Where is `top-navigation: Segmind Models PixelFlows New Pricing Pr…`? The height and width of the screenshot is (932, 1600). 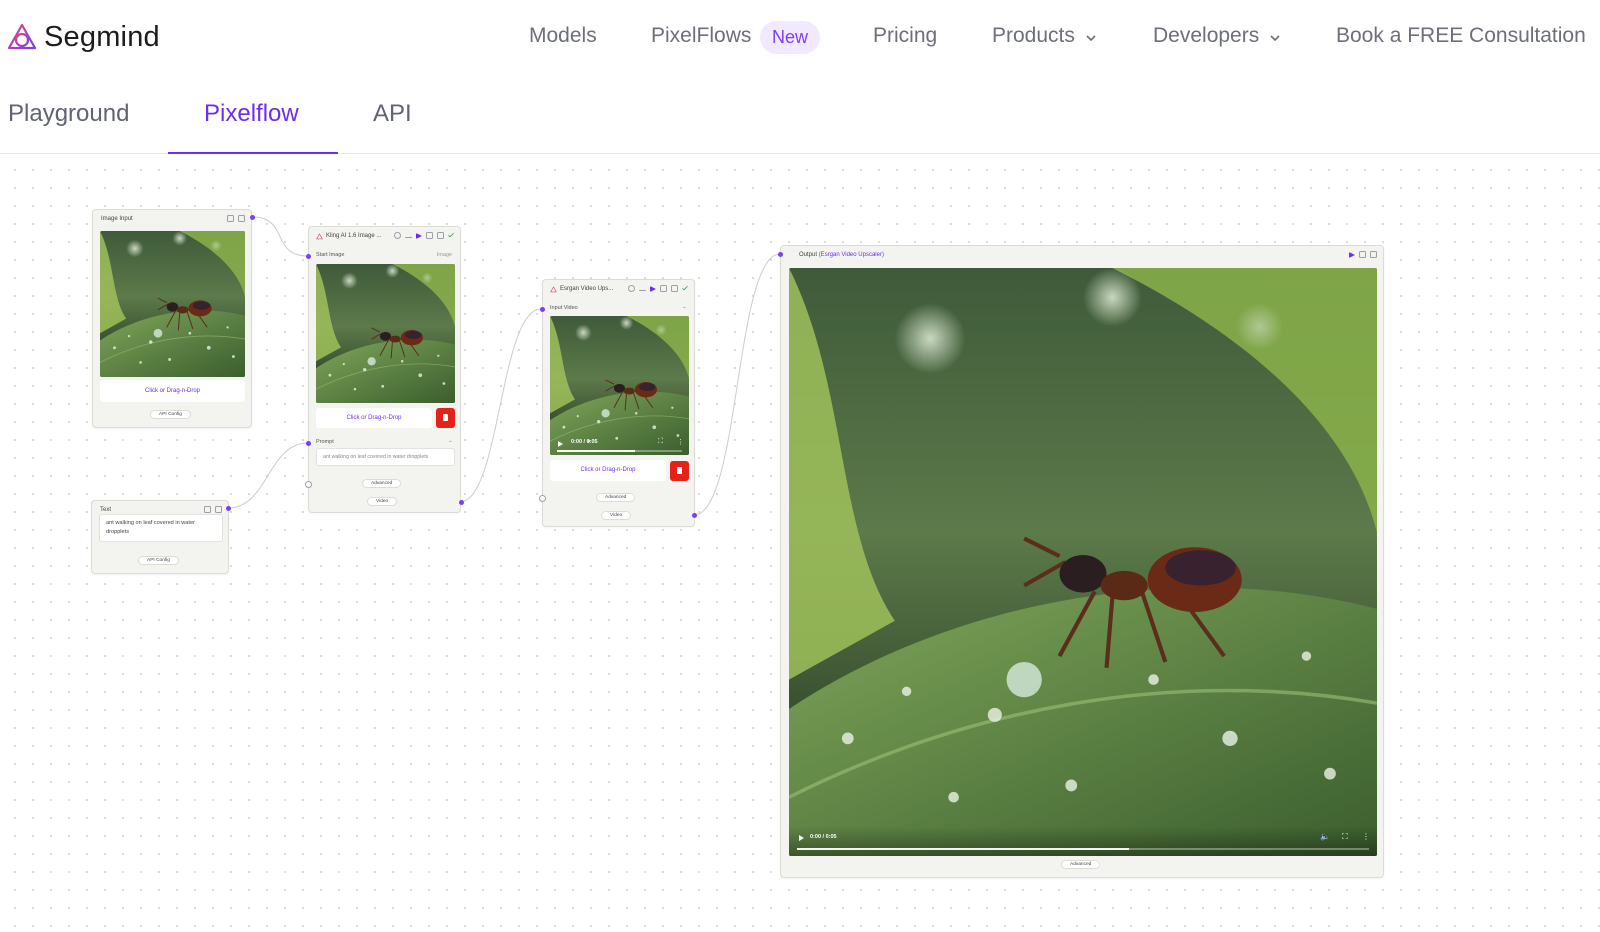 top-navigation: Segmind Models PixelFlows New Pricing Pr… is located at coordinates (800, 38).